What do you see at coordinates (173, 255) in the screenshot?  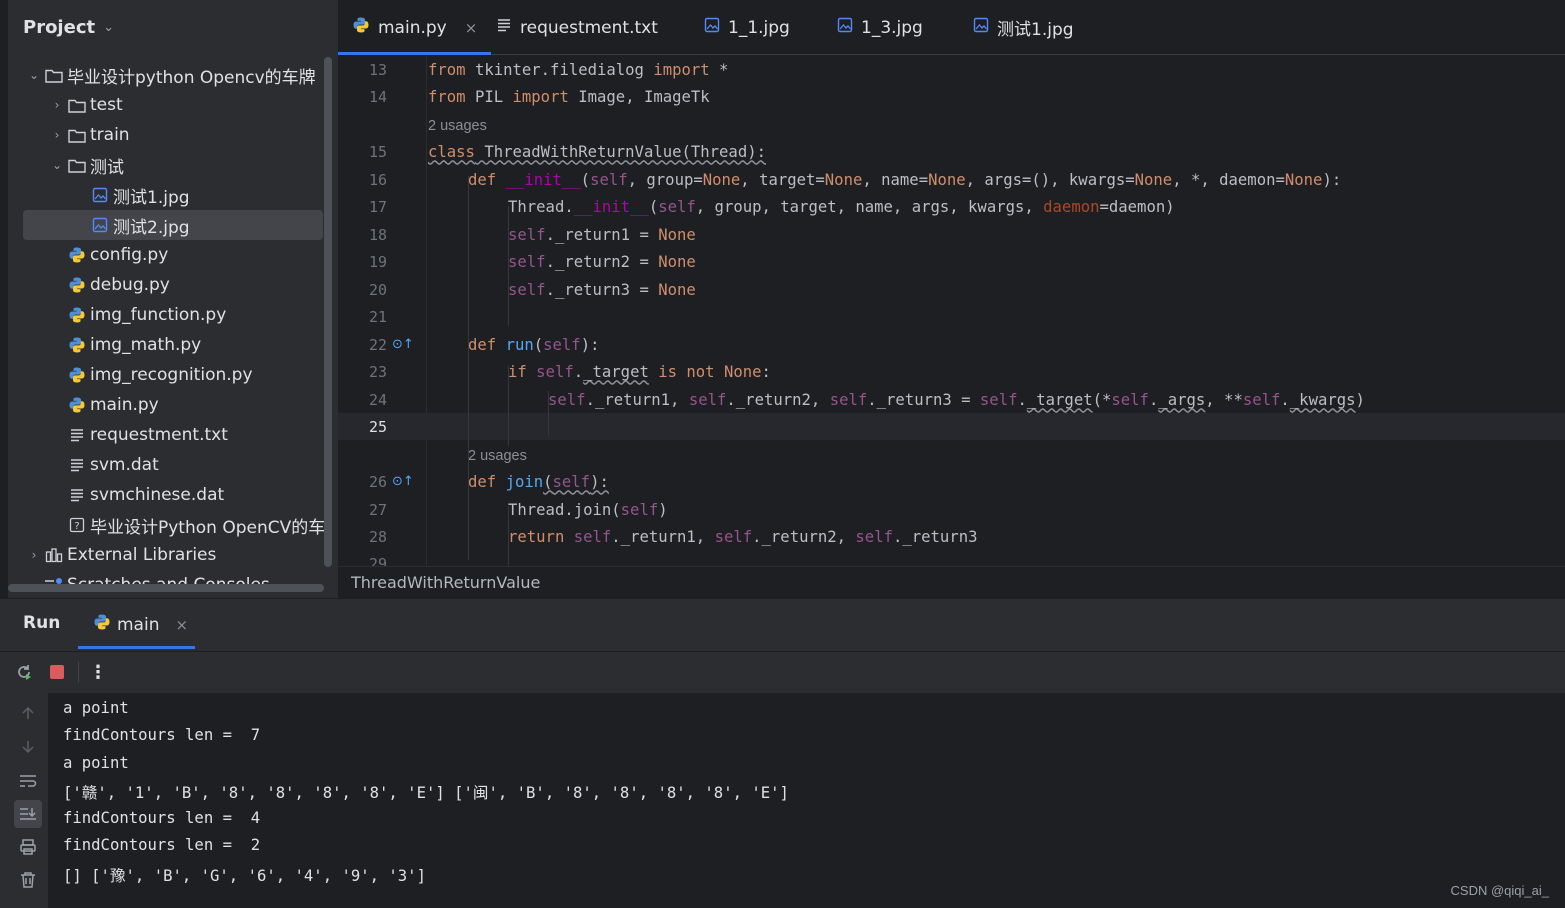 I see `tree-item: config.py` at bounding box center [173, 255].